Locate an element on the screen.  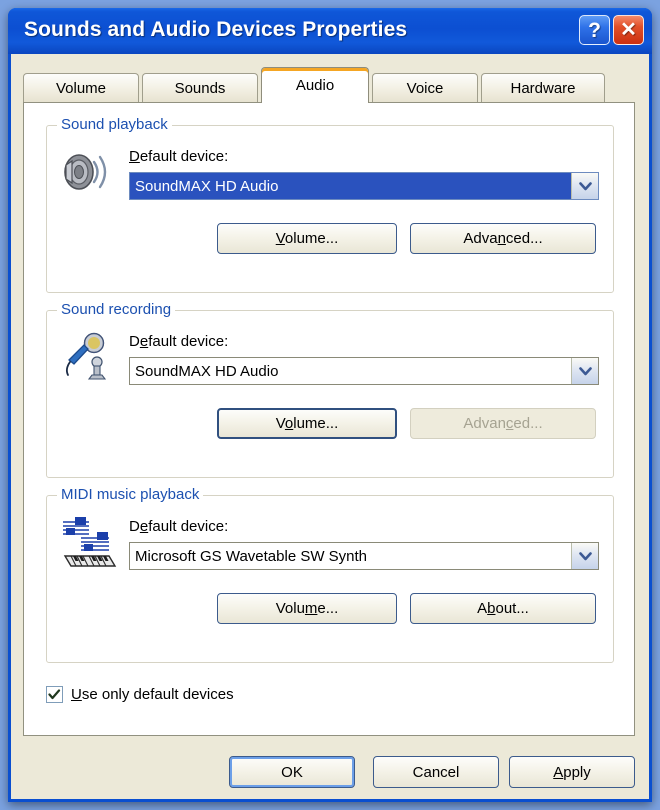
use-only-default-devices-checkbox is located at coordinates (54, 694).